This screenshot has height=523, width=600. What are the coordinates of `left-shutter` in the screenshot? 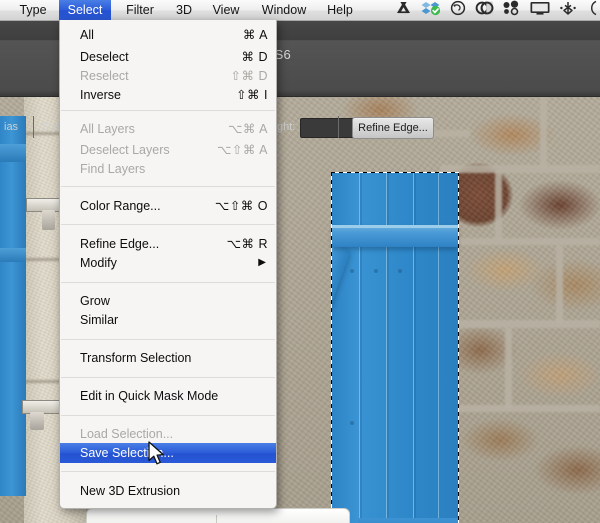 It's located at (13, 306).